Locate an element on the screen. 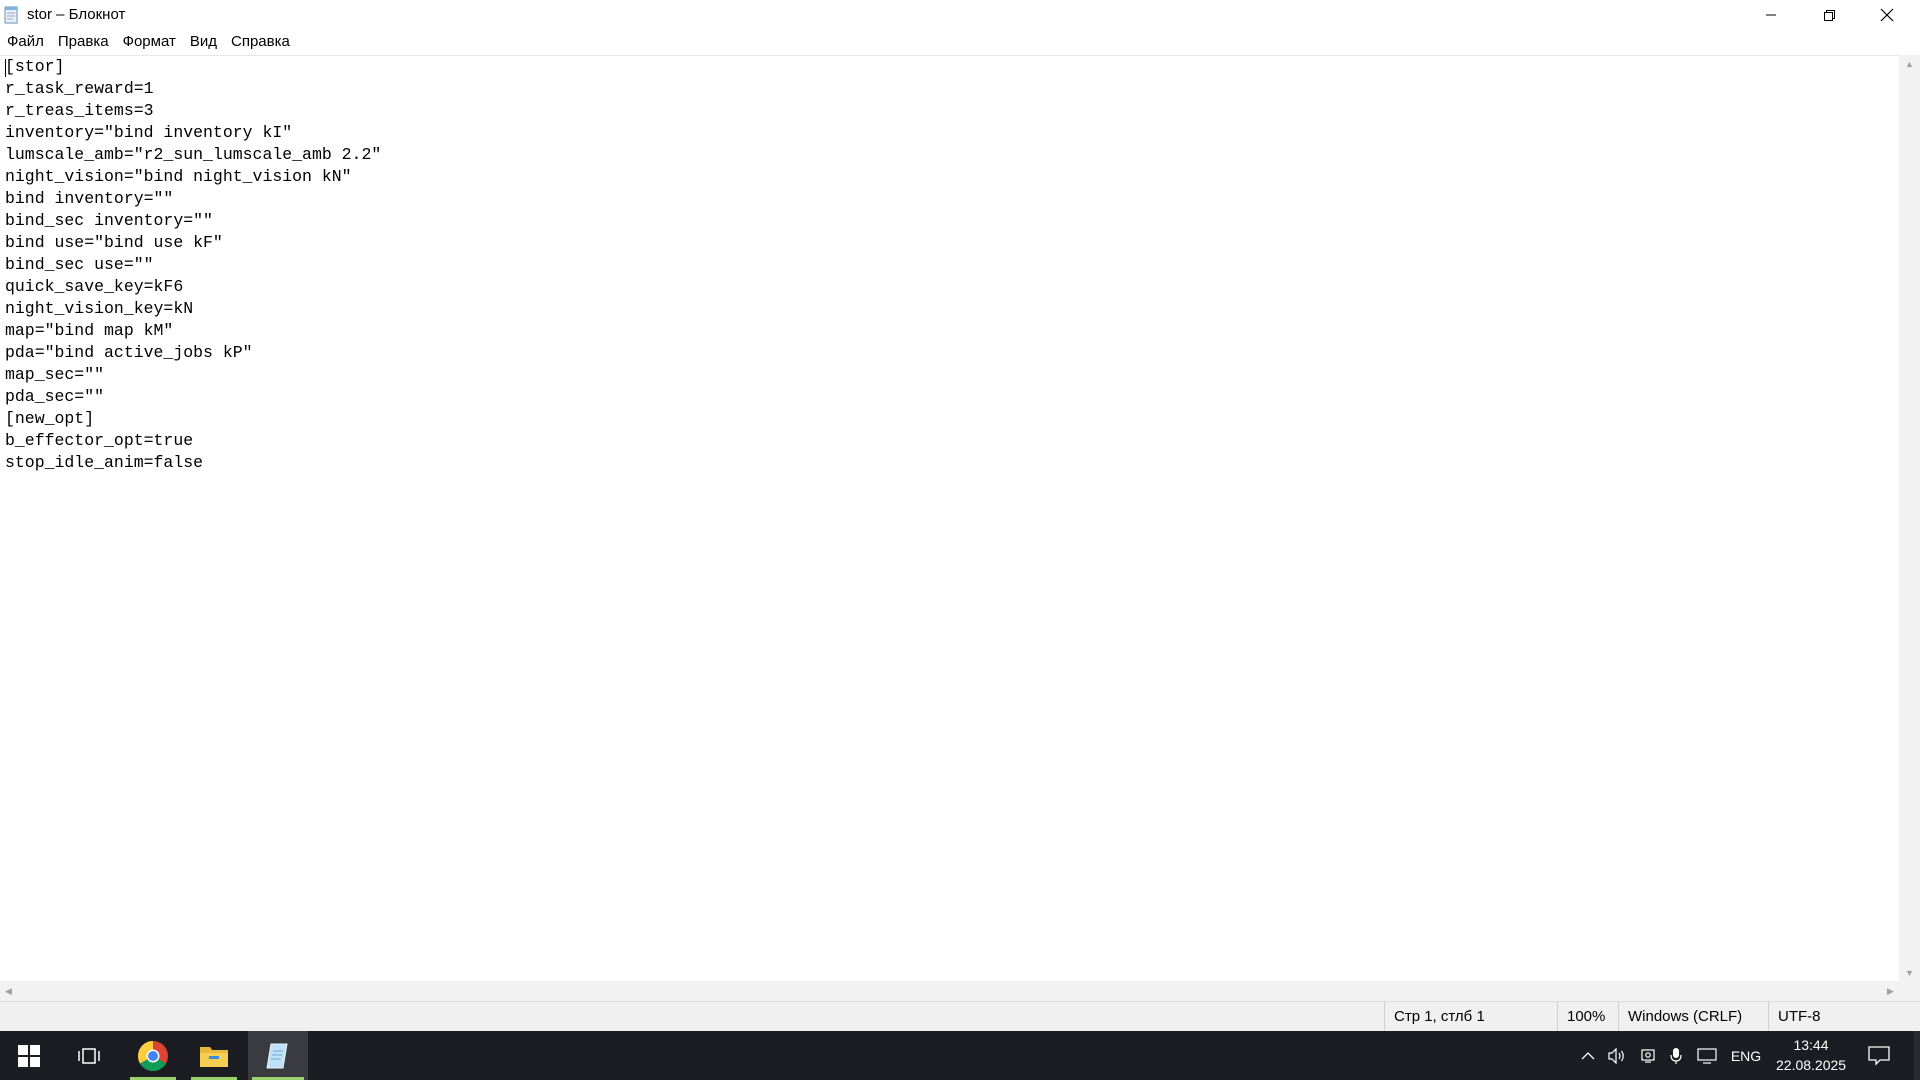 Image resolution: width=1920 pixels, height=1080 pixels. menu-help: Справка is located at coordinates (260, 41).